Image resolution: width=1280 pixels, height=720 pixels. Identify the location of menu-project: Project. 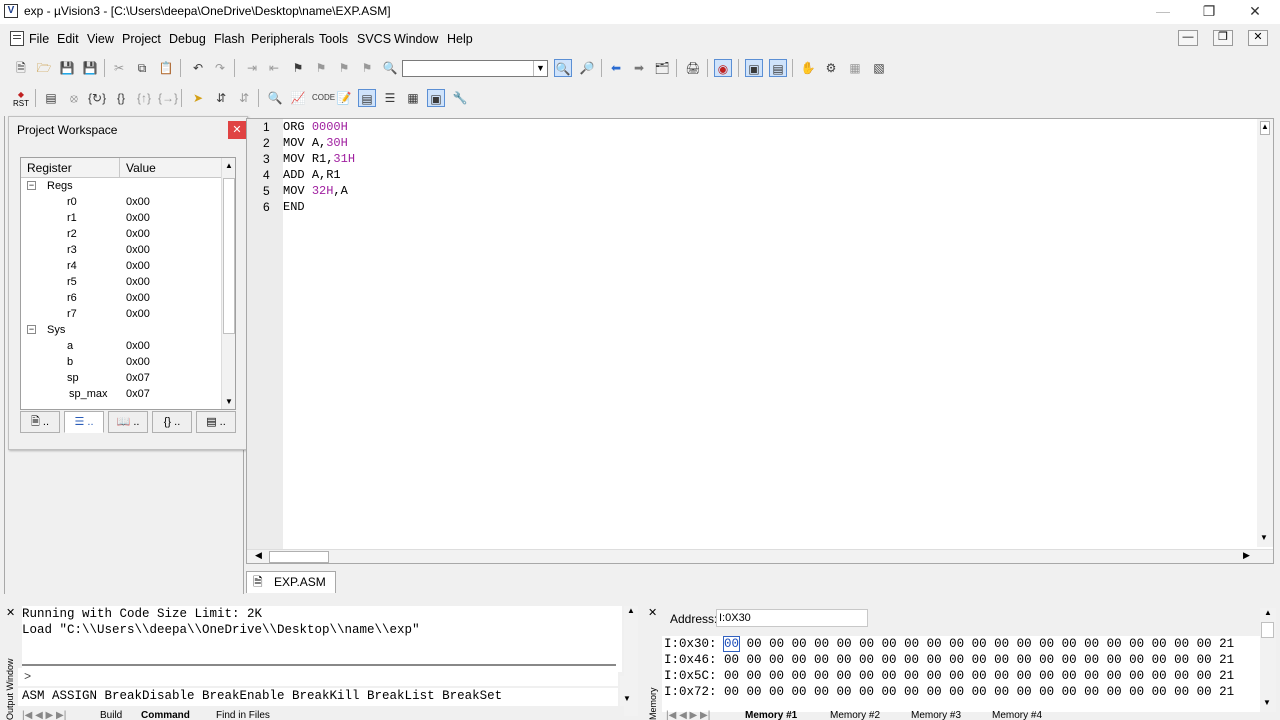
(141, 39).